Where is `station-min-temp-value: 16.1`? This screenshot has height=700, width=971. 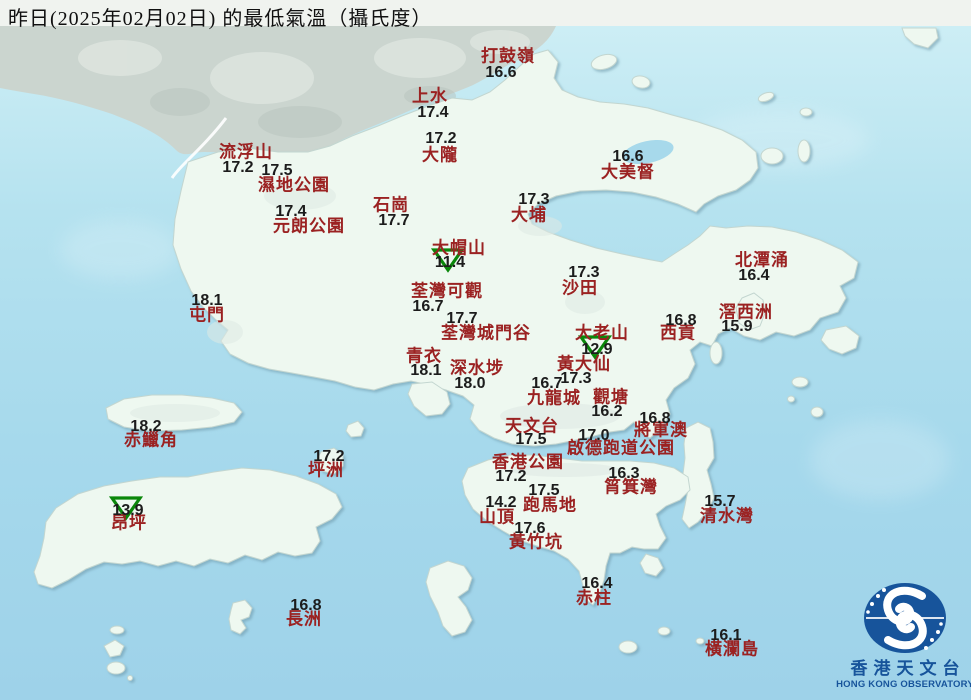
station-min-temp-value: 16.1 is located at coordinates (726, 635).